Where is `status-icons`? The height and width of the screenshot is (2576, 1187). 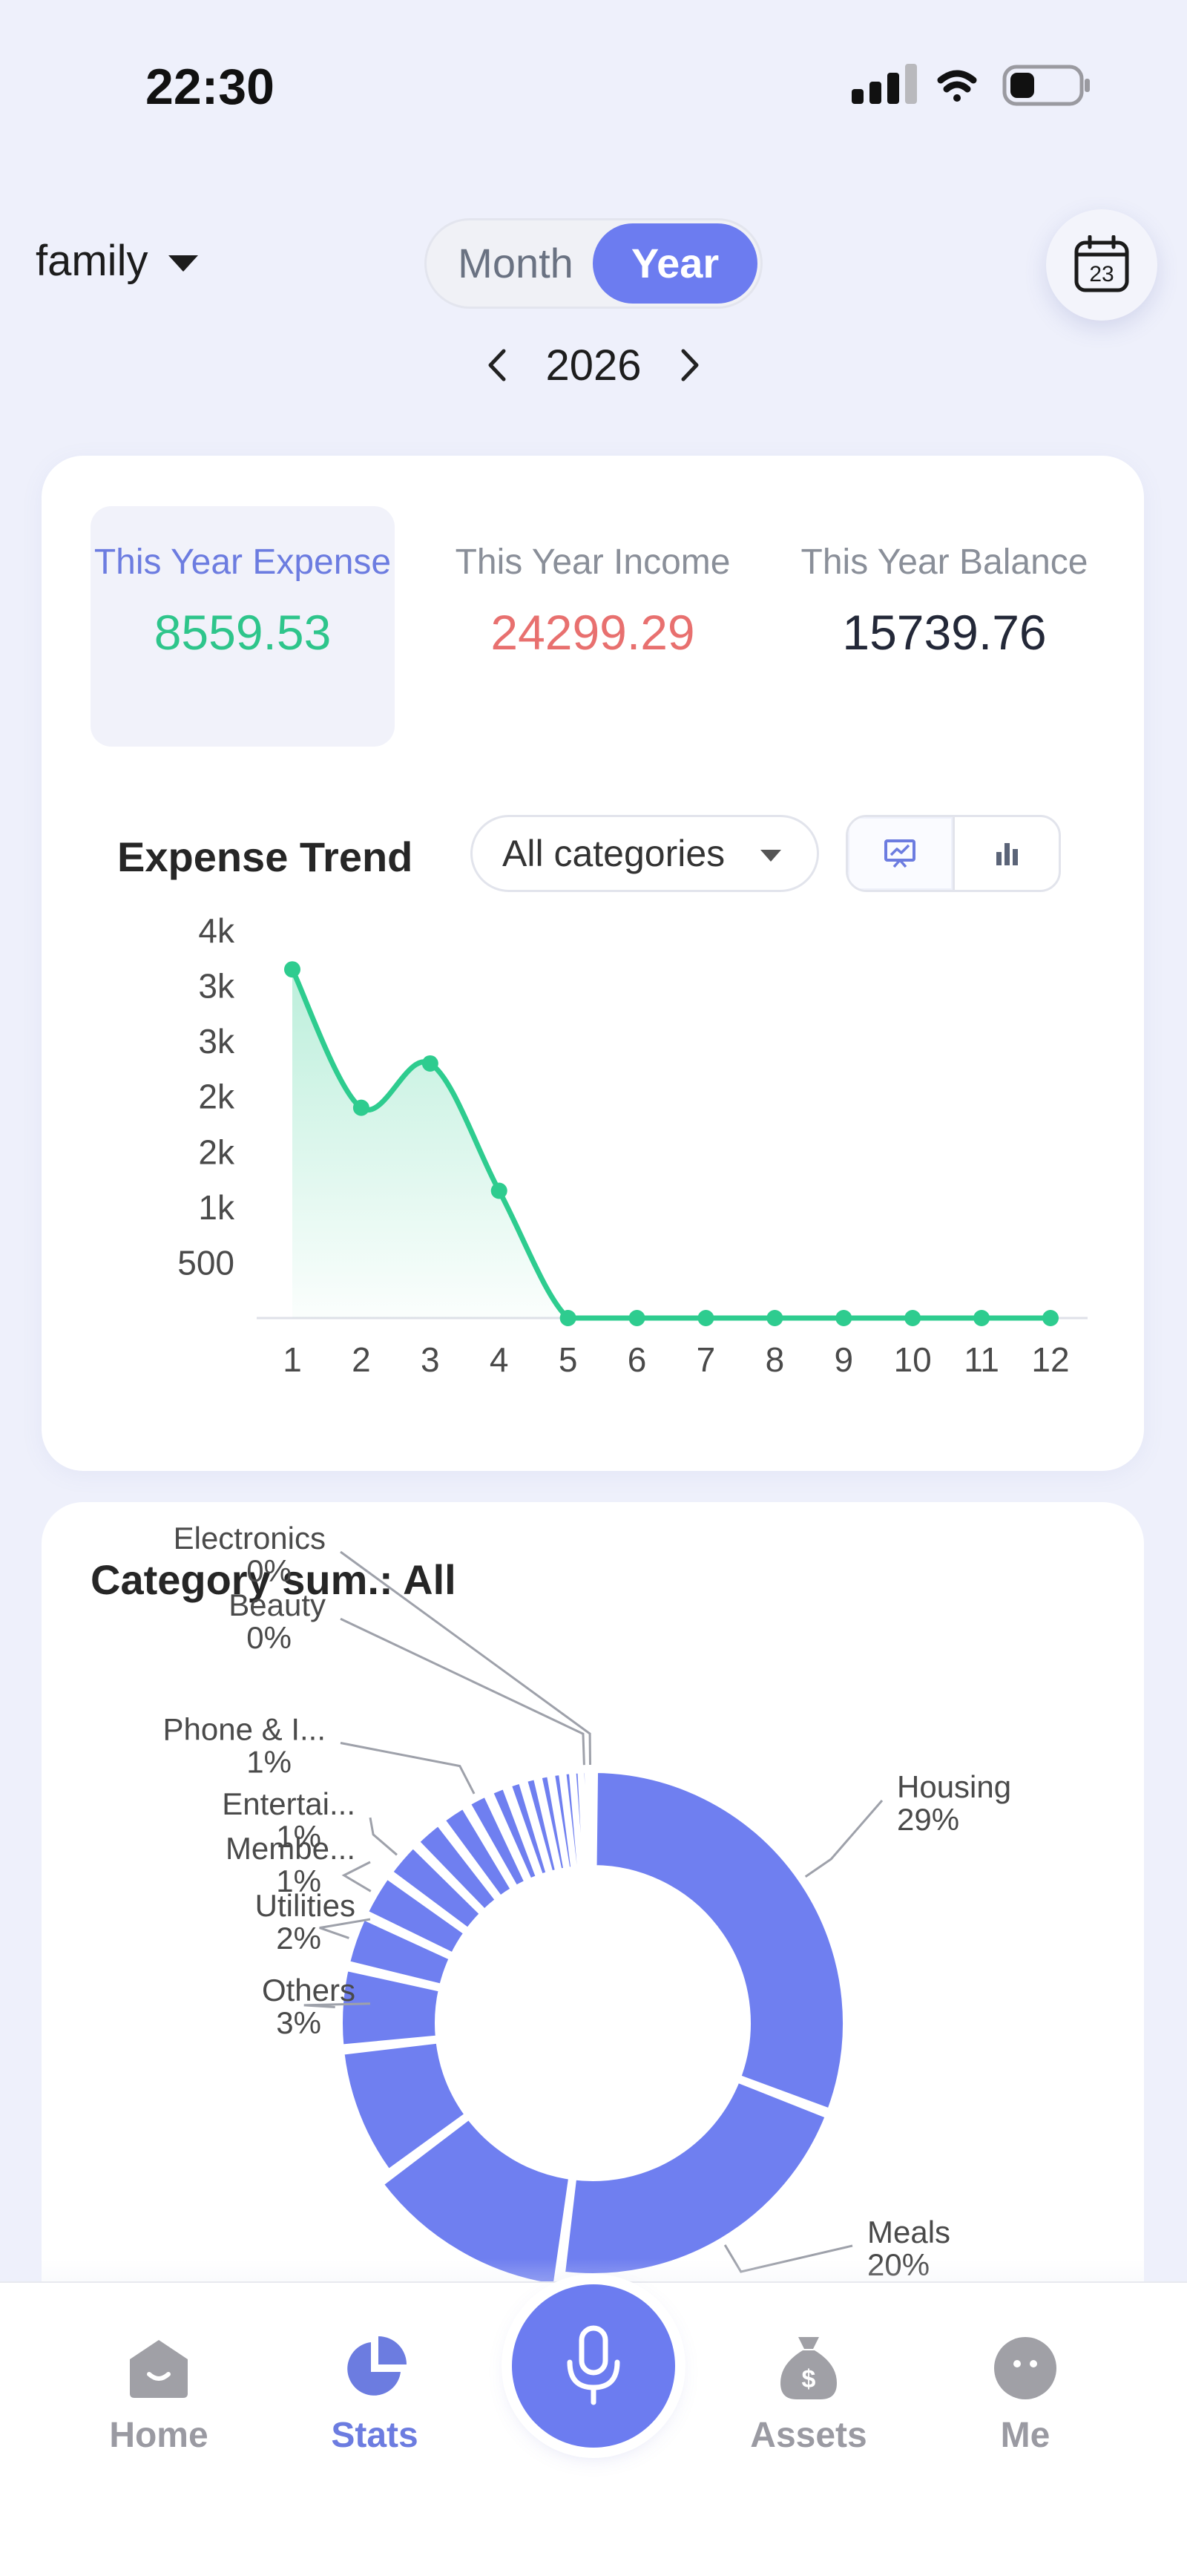
status-icons is located at coordinates (972, 88).